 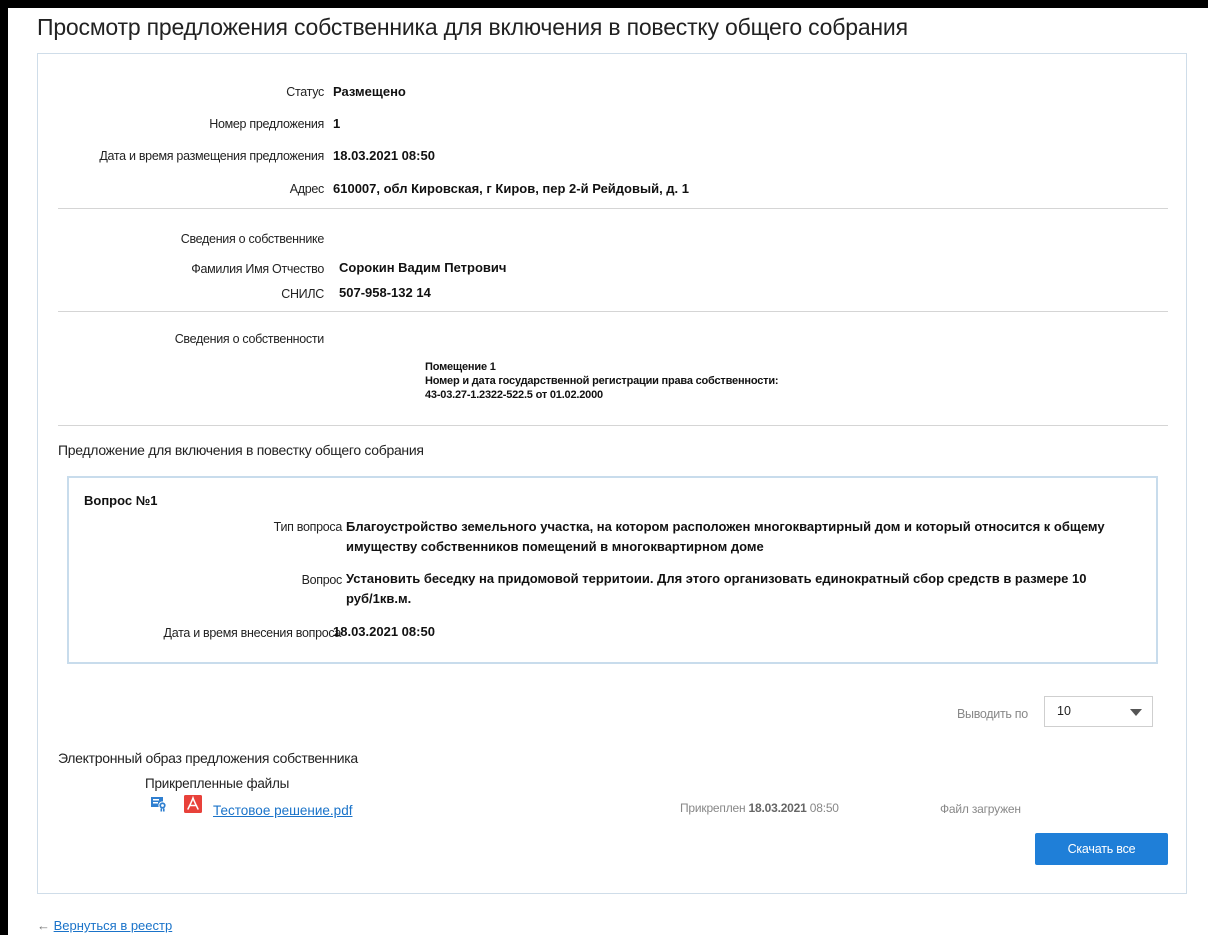 I want to click on question-text-label: Вопрос, so click(x=322, y=580).